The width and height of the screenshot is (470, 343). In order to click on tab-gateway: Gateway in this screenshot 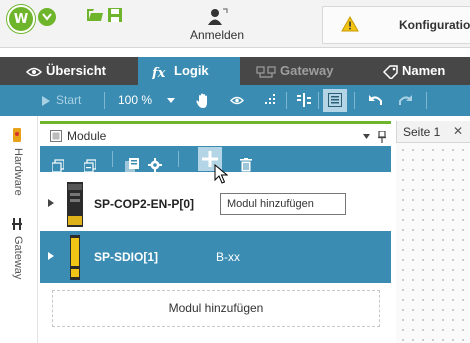, I will do `click(294, 71)`.